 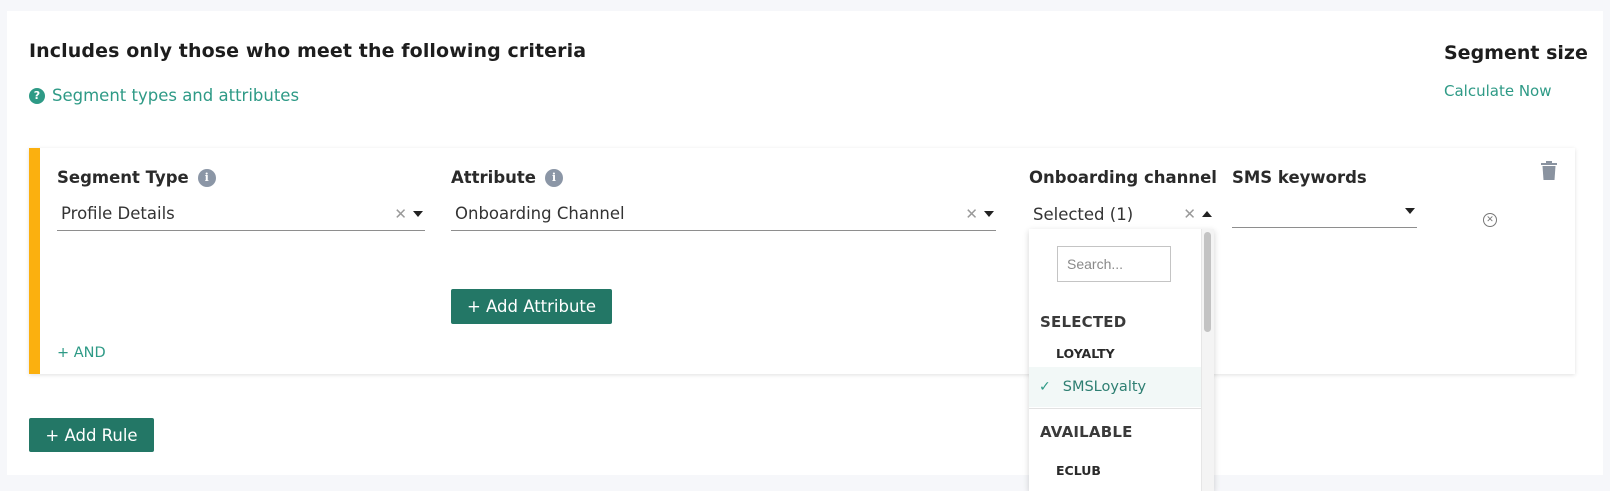 I want to click on selected-group-header: SELECTED, so click(x=1083, y=322).